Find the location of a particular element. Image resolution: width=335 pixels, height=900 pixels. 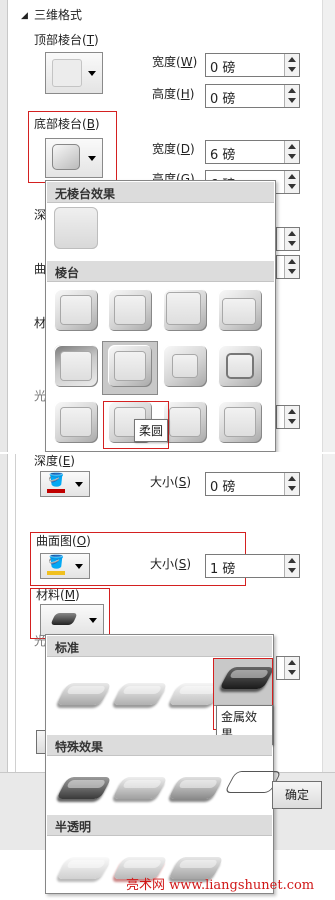

no-bevel-header: 无棱台效果 is located at coordinates (160, 192).